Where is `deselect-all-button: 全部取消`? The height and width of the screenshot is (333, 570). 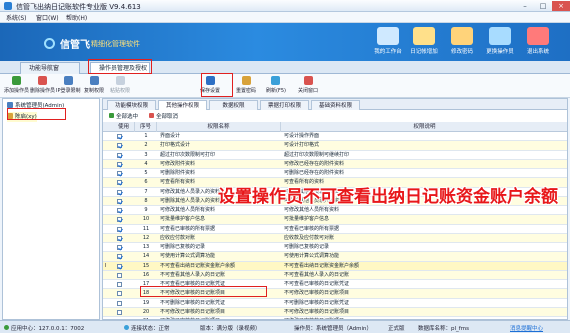 deselect-all-button: 全部取消 is located at coordinates (163, 116).